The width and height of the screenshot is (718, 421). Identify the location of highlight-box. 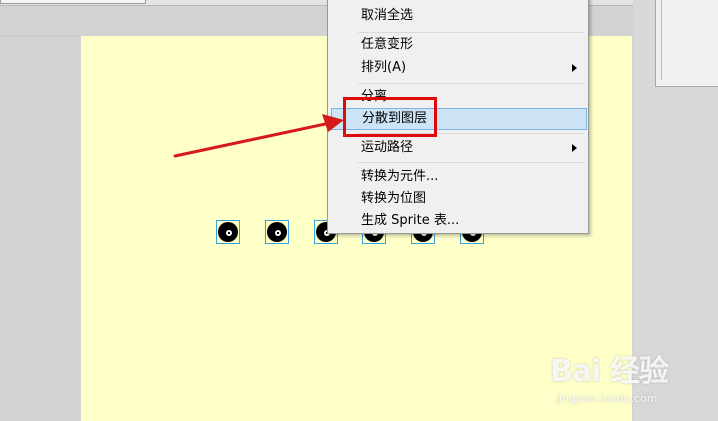
(390, 117).